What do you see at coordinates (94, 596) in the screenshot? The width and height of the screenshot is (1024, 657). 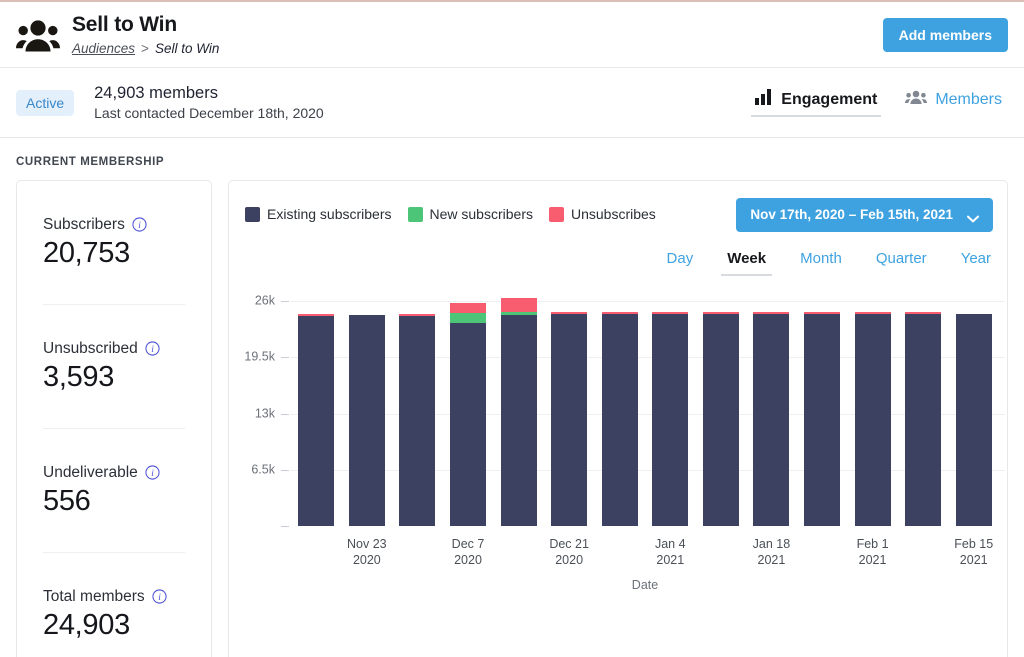 I see `stat-label: Total members` at bounding box center [94, 596].